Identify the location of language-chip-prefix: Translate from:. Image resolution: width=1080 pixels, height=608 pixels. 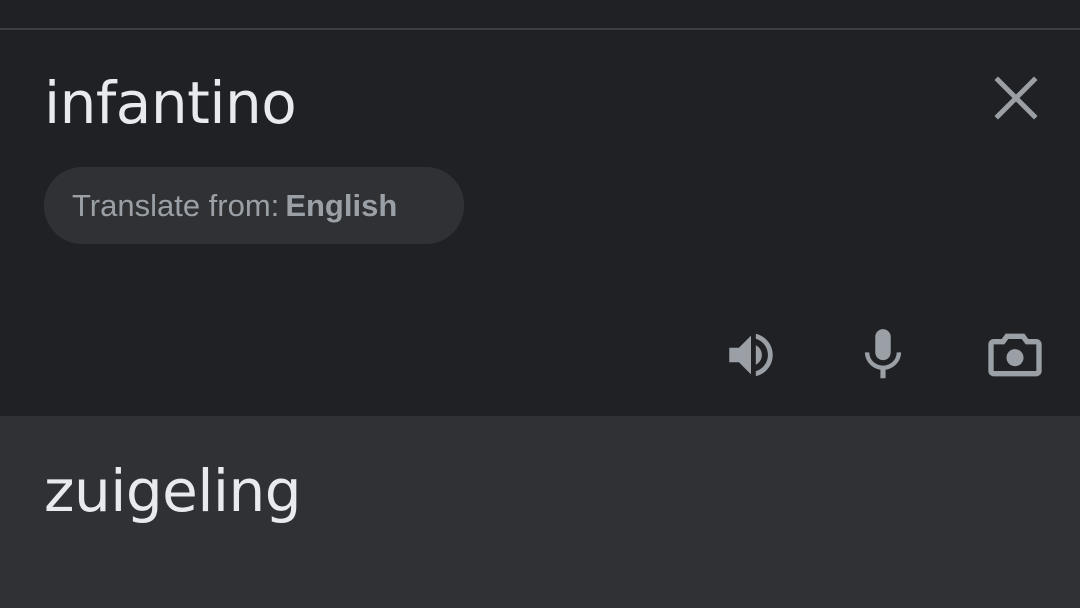
(176, 205).